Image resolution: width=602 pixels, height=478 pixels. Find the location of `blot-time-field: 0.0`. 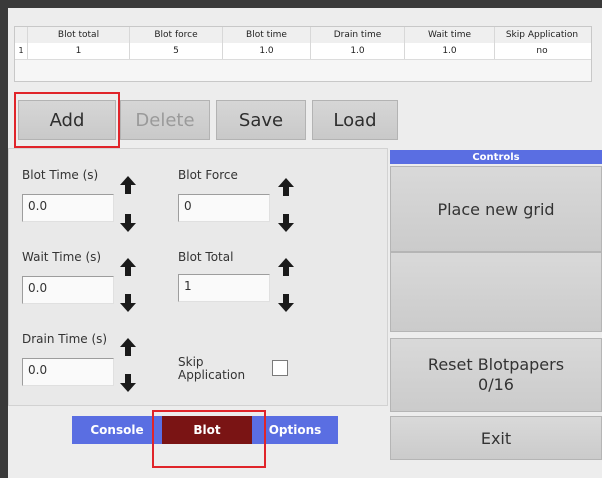

blot-time-field: 0.0 is located at coordinates (68, 208).